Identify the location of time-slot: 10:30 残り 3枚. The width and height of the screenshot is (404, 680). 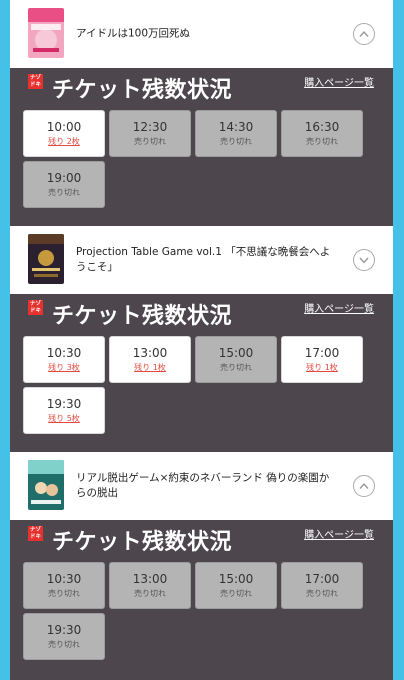
(64, 359).